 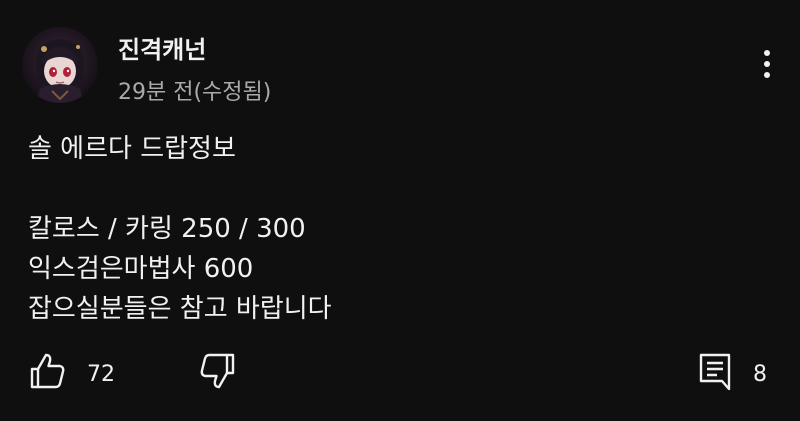 What do you see at coordinates (162, 47) in the screenshot?
I see `comment-author: 진격캐넌` at bounding box center [162, 47].